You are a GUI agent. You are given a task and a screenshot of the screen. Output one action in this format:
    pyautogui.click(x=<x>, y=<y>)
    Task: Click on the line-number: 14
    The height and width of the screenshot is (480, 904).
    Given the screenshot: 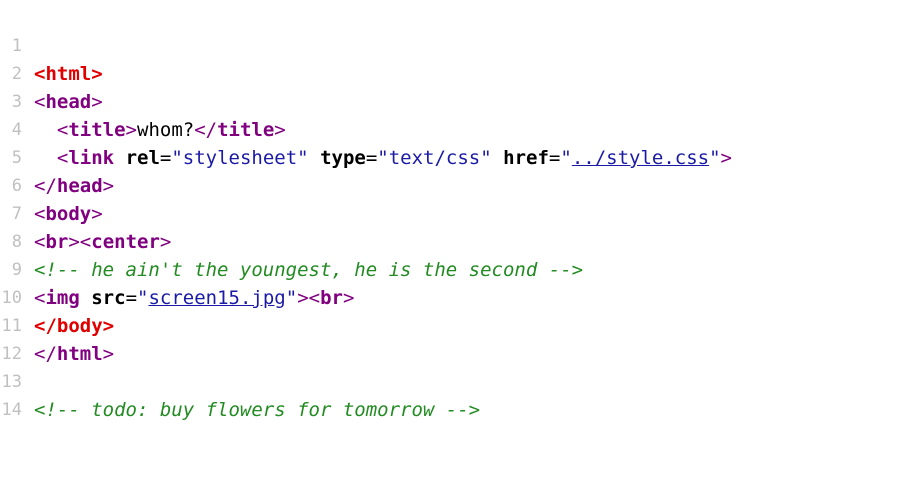 What is the action you would take?
    pyautogui.click(x=11, y=410)
    